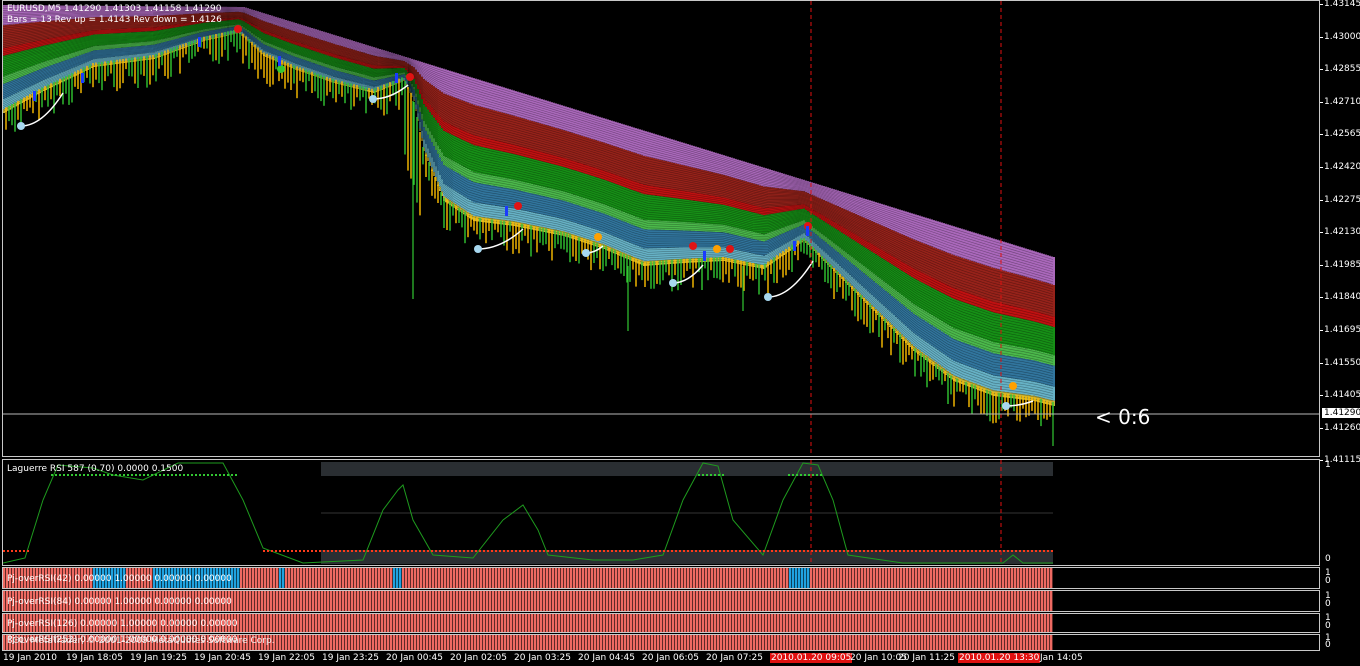  I want to click on blue-bar-marker, so click(199, 42).